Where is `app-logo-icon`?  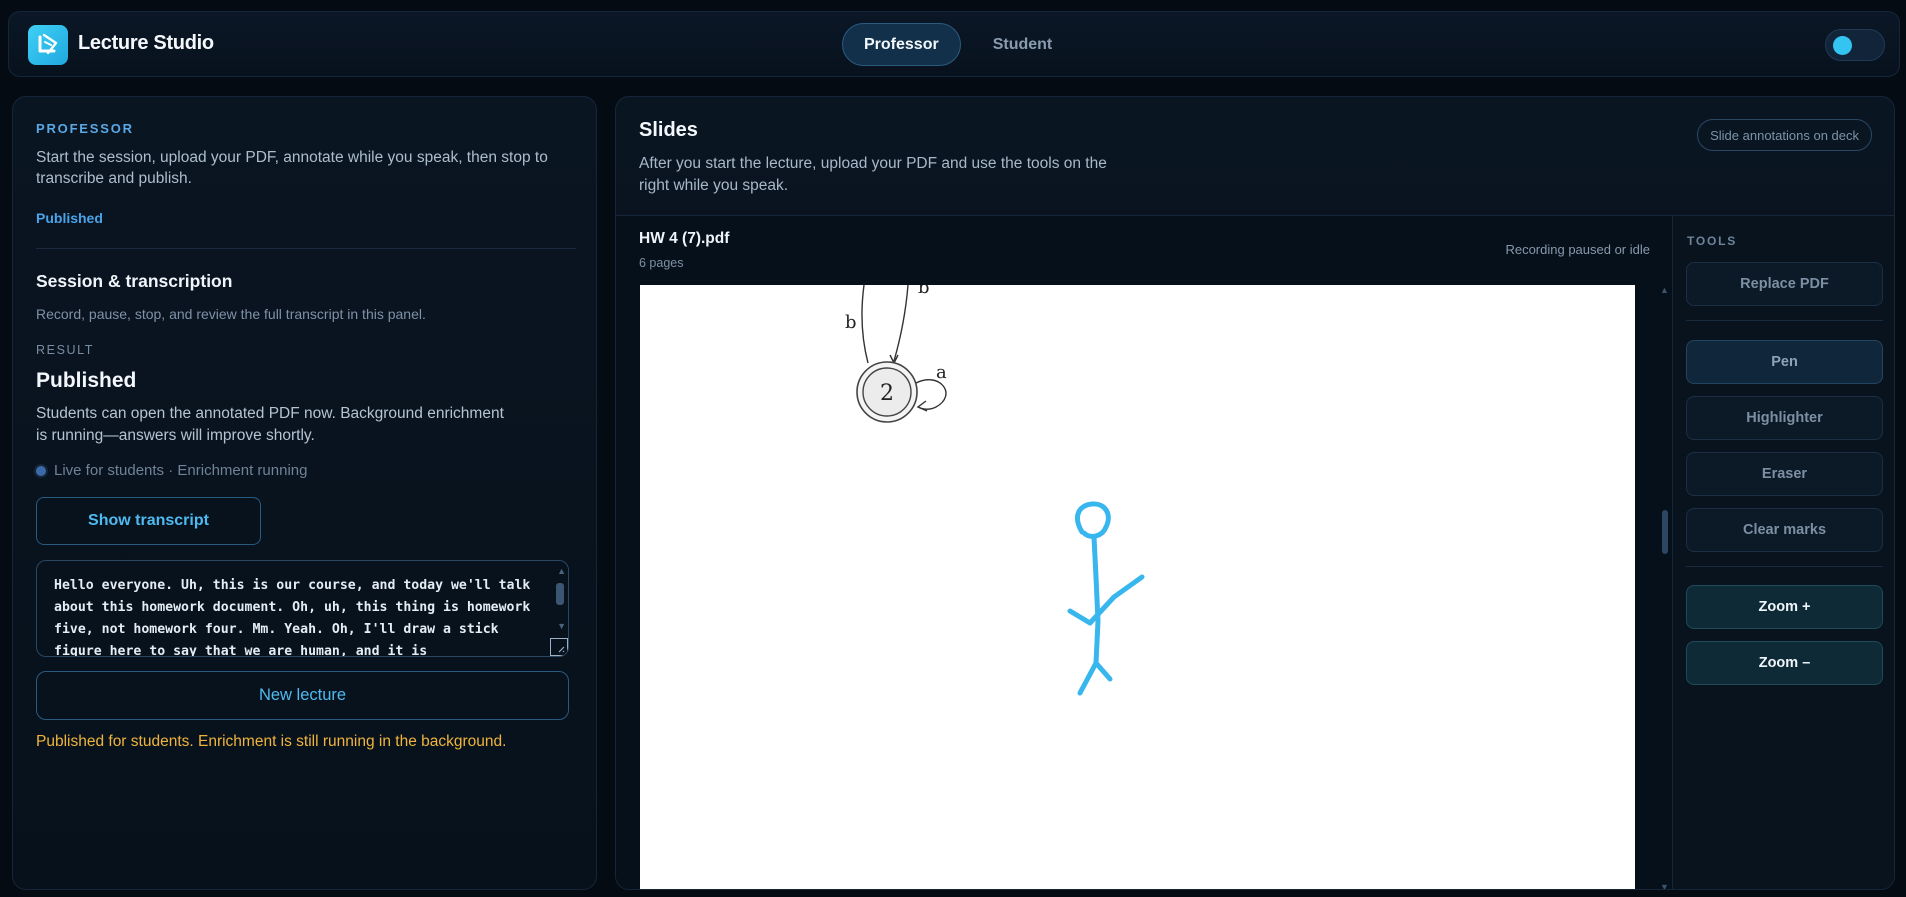 app-logo-icon is located at coordinates (48, 45).